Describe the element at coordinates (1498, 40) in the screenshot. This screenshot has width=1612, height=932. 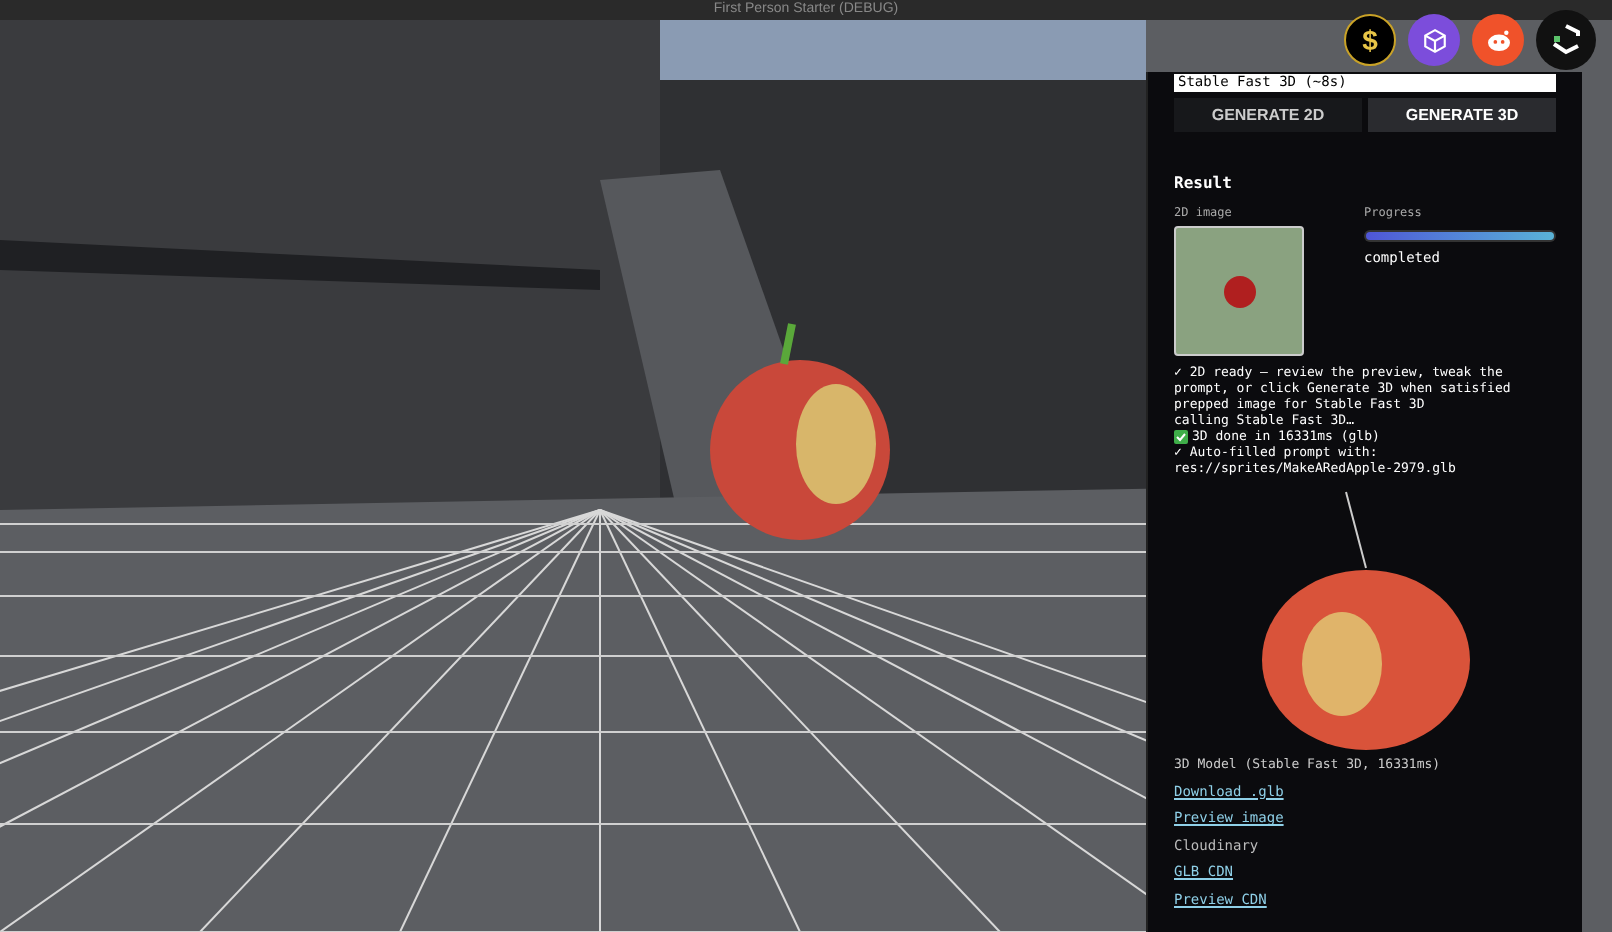
I see `alien-face-icon` at that location.